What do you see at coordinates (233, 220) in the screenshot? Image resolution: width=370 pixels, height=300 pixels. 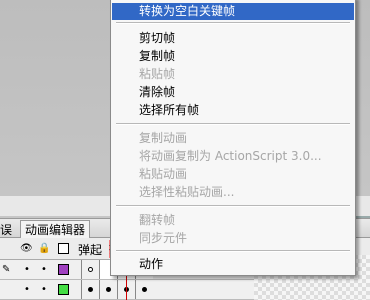 I see `menu-item-reverse-frames: 翻转帧` at bounding box center [233, 220].